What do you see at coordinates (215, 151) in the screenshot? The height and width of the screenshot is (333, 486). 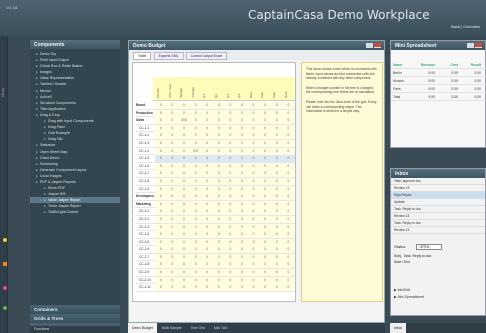 I see `table-row: CC-1-4 0 0 0 100 0 0 0 0 0 0 0 0` at bounding box center [215, 151].